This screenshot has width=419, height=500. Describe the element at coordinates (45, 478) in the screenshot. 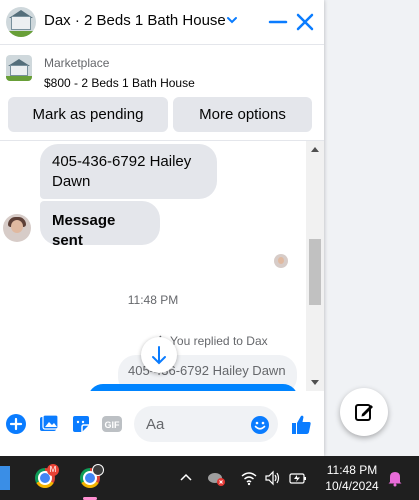

I see `chrome-app-icon: M` at that location.